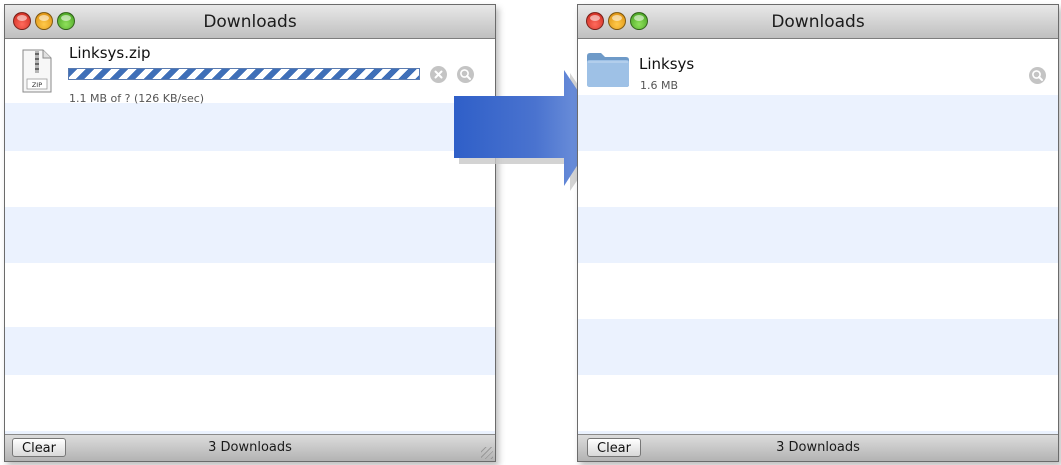 Image resolution: width=1061 pixels, height=465 pixels. Describe the element at coordinates (37, 85) in the screenshot. I see `zip-icon-label: ZIP` at that location.